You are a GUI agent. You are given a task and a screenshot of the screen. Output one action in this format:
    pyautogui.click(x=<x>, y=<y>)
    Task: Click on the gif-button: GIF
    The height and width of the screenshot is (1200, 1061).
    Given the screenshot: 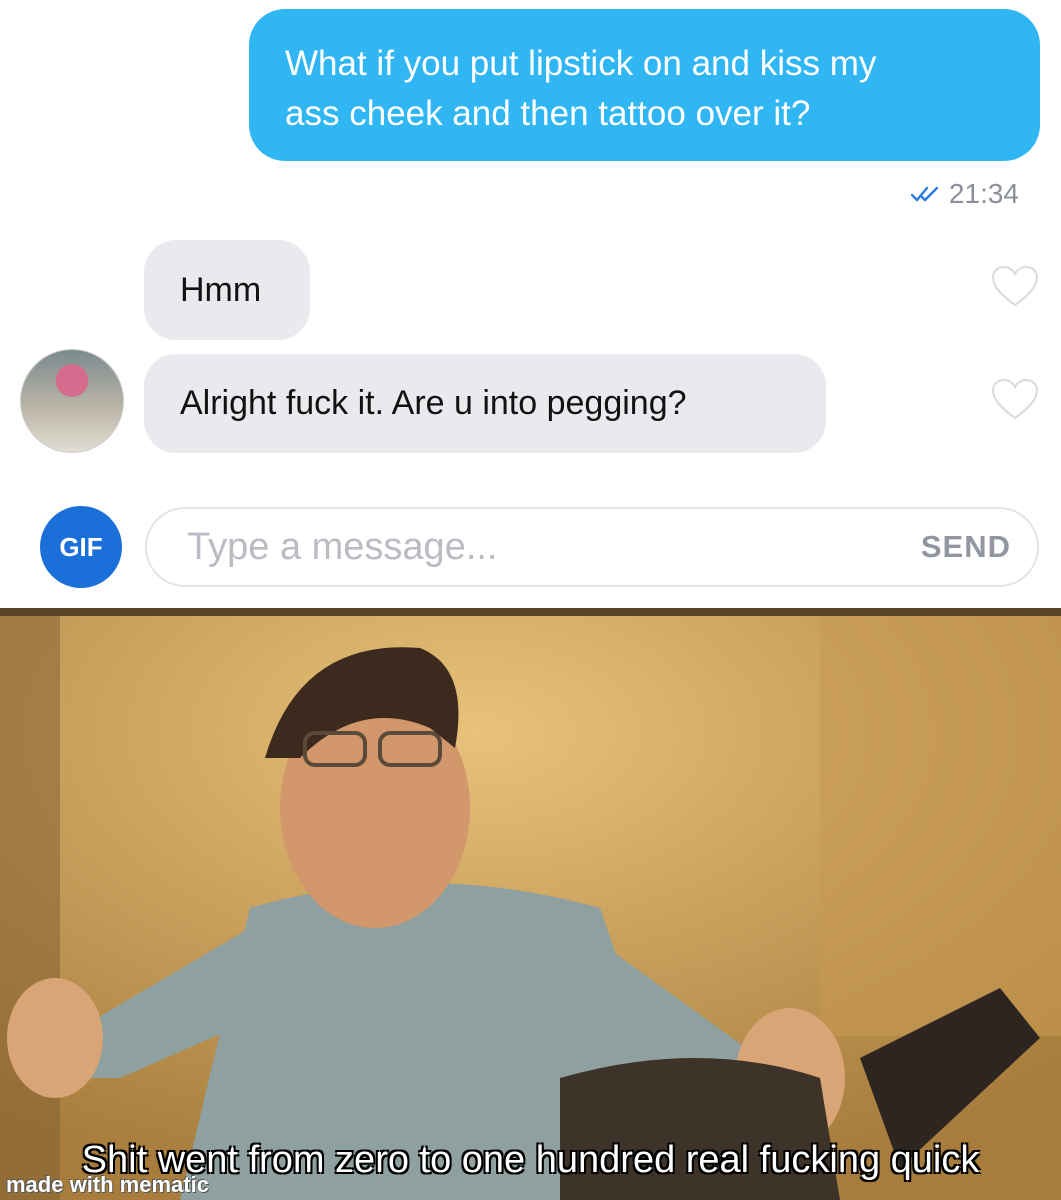 What is the action you would take?
    pyautogui.click(x=81, y=547)
    